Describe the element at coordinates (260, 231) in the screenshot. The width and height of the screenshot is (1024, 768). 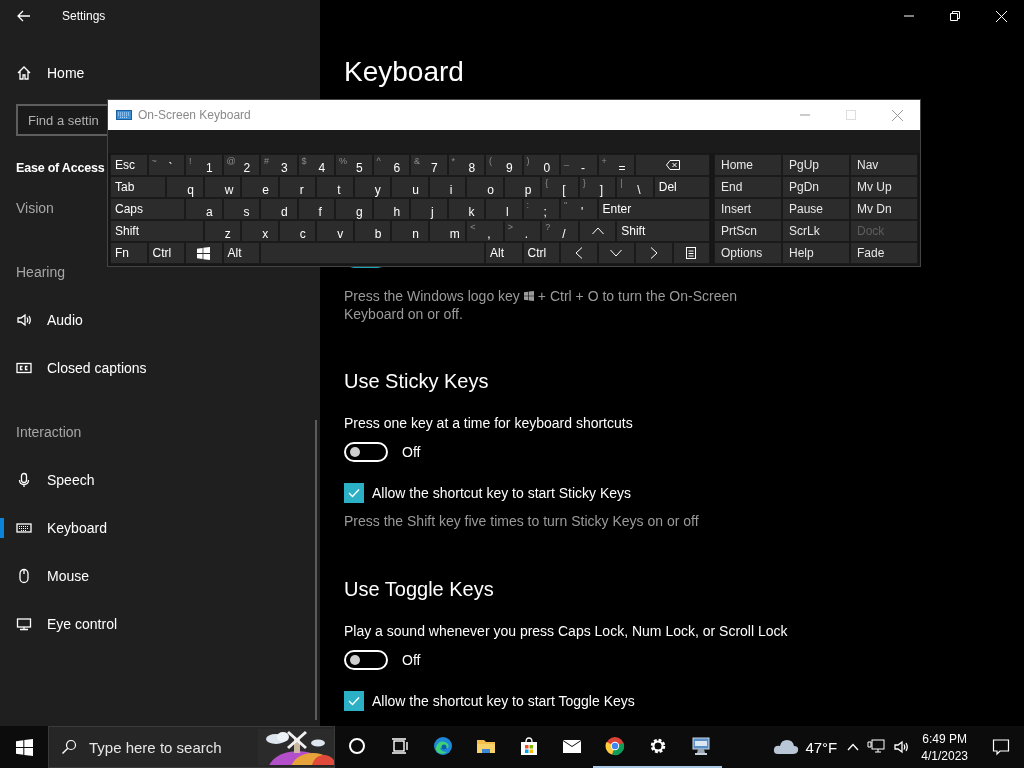
I see `key: x` at that location.